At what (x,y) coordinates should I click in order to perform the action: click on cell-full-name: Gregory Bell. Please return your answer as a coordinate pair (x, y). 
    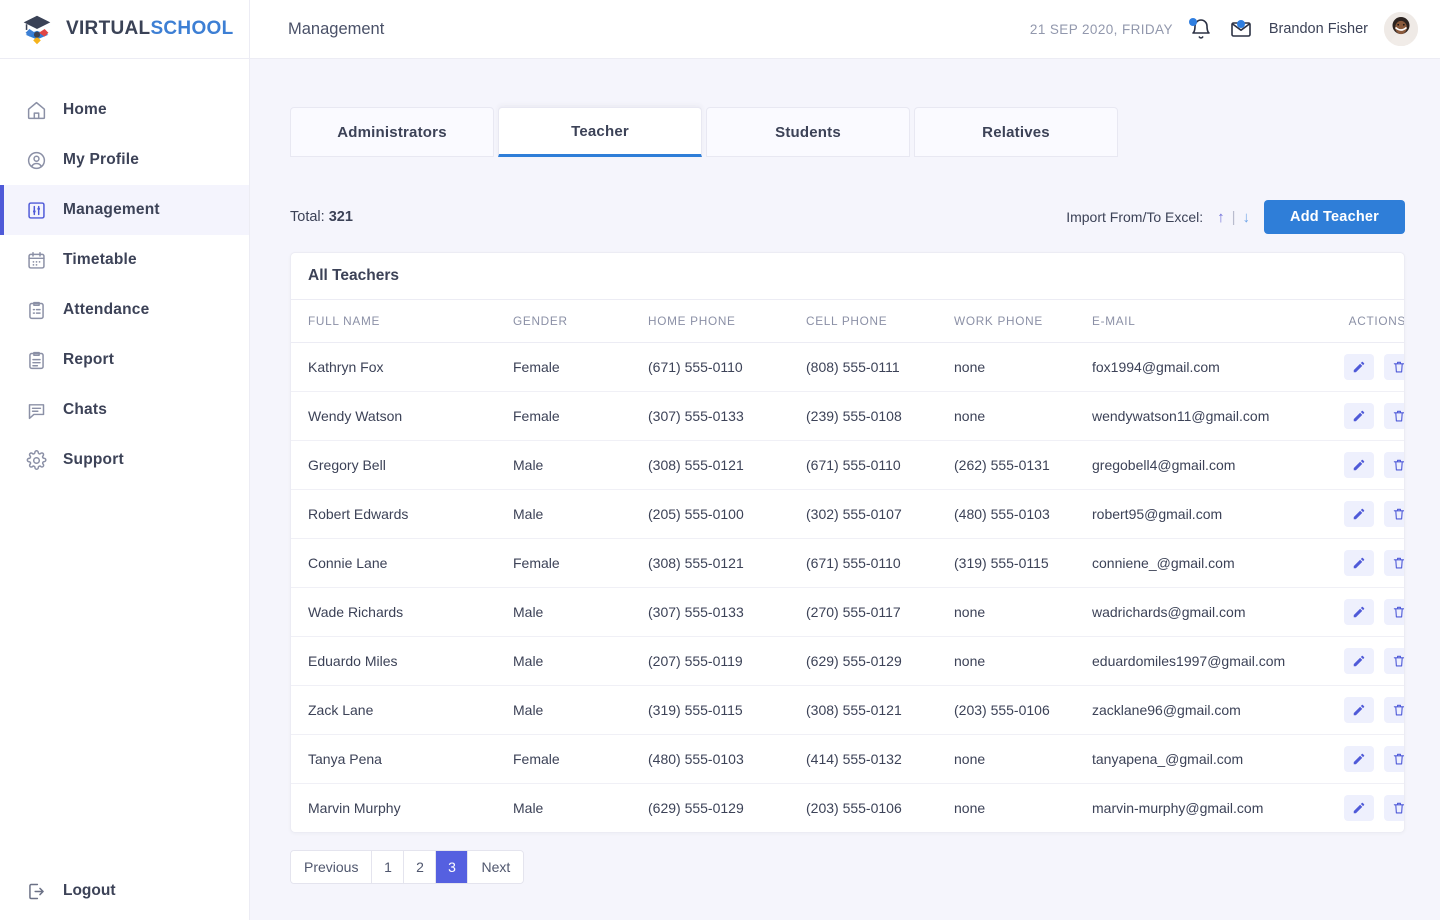
    Looking at the image, I should click on (393, 465).